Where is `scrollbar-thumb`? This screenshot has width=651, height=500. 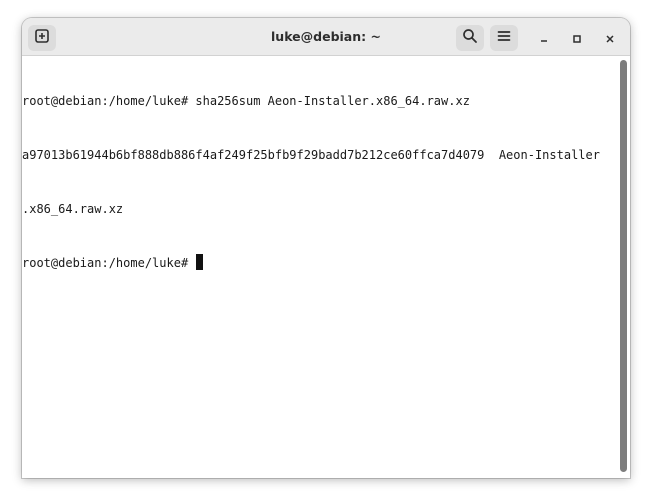
scrollbar-thumb is located at coordinates (623, 266).